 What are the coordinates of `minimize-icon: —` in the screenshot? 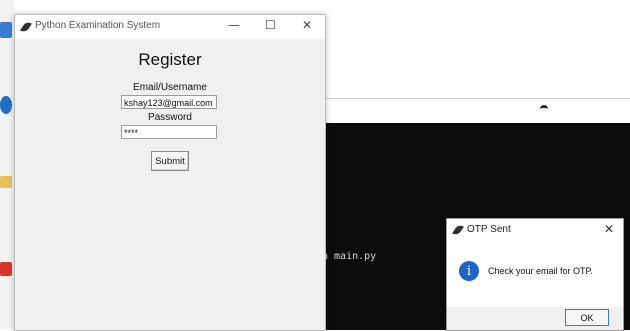 It's located at (234, 25).